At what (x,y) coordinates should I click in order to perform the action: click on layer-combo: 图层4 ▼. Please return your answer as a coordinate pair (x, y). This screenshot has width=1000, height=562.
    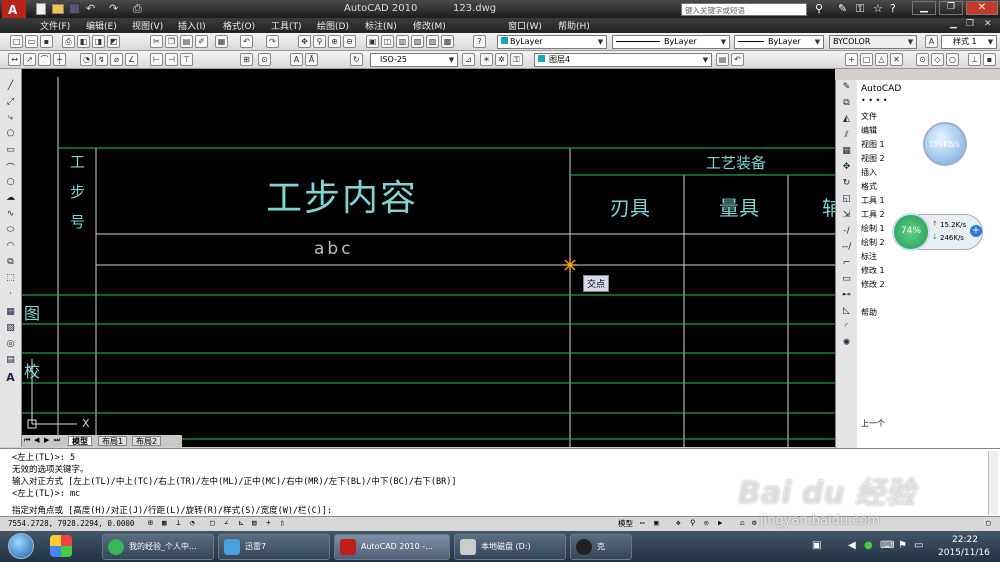
    Looking at the image, I should click on (623, 60).